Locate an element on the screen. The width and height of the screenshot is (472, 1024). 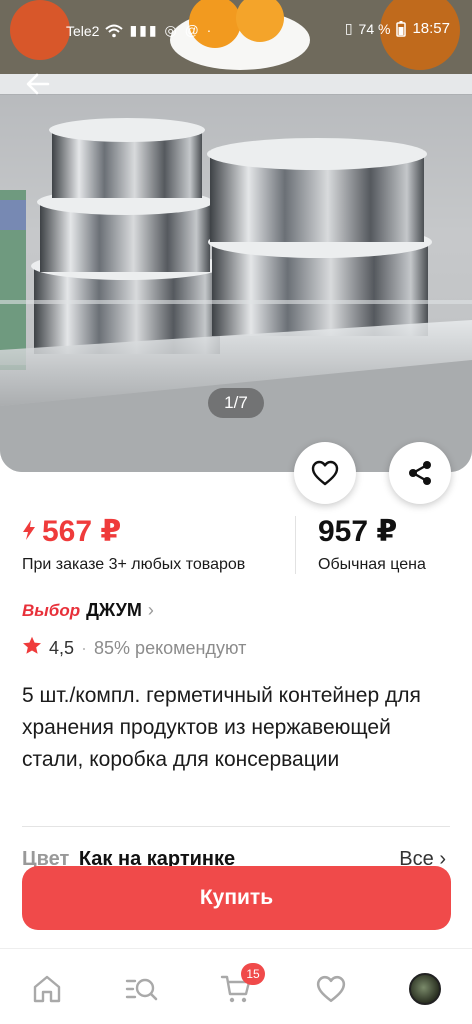
sale-price: 567 ₽ is located at coordinates (71, 531).